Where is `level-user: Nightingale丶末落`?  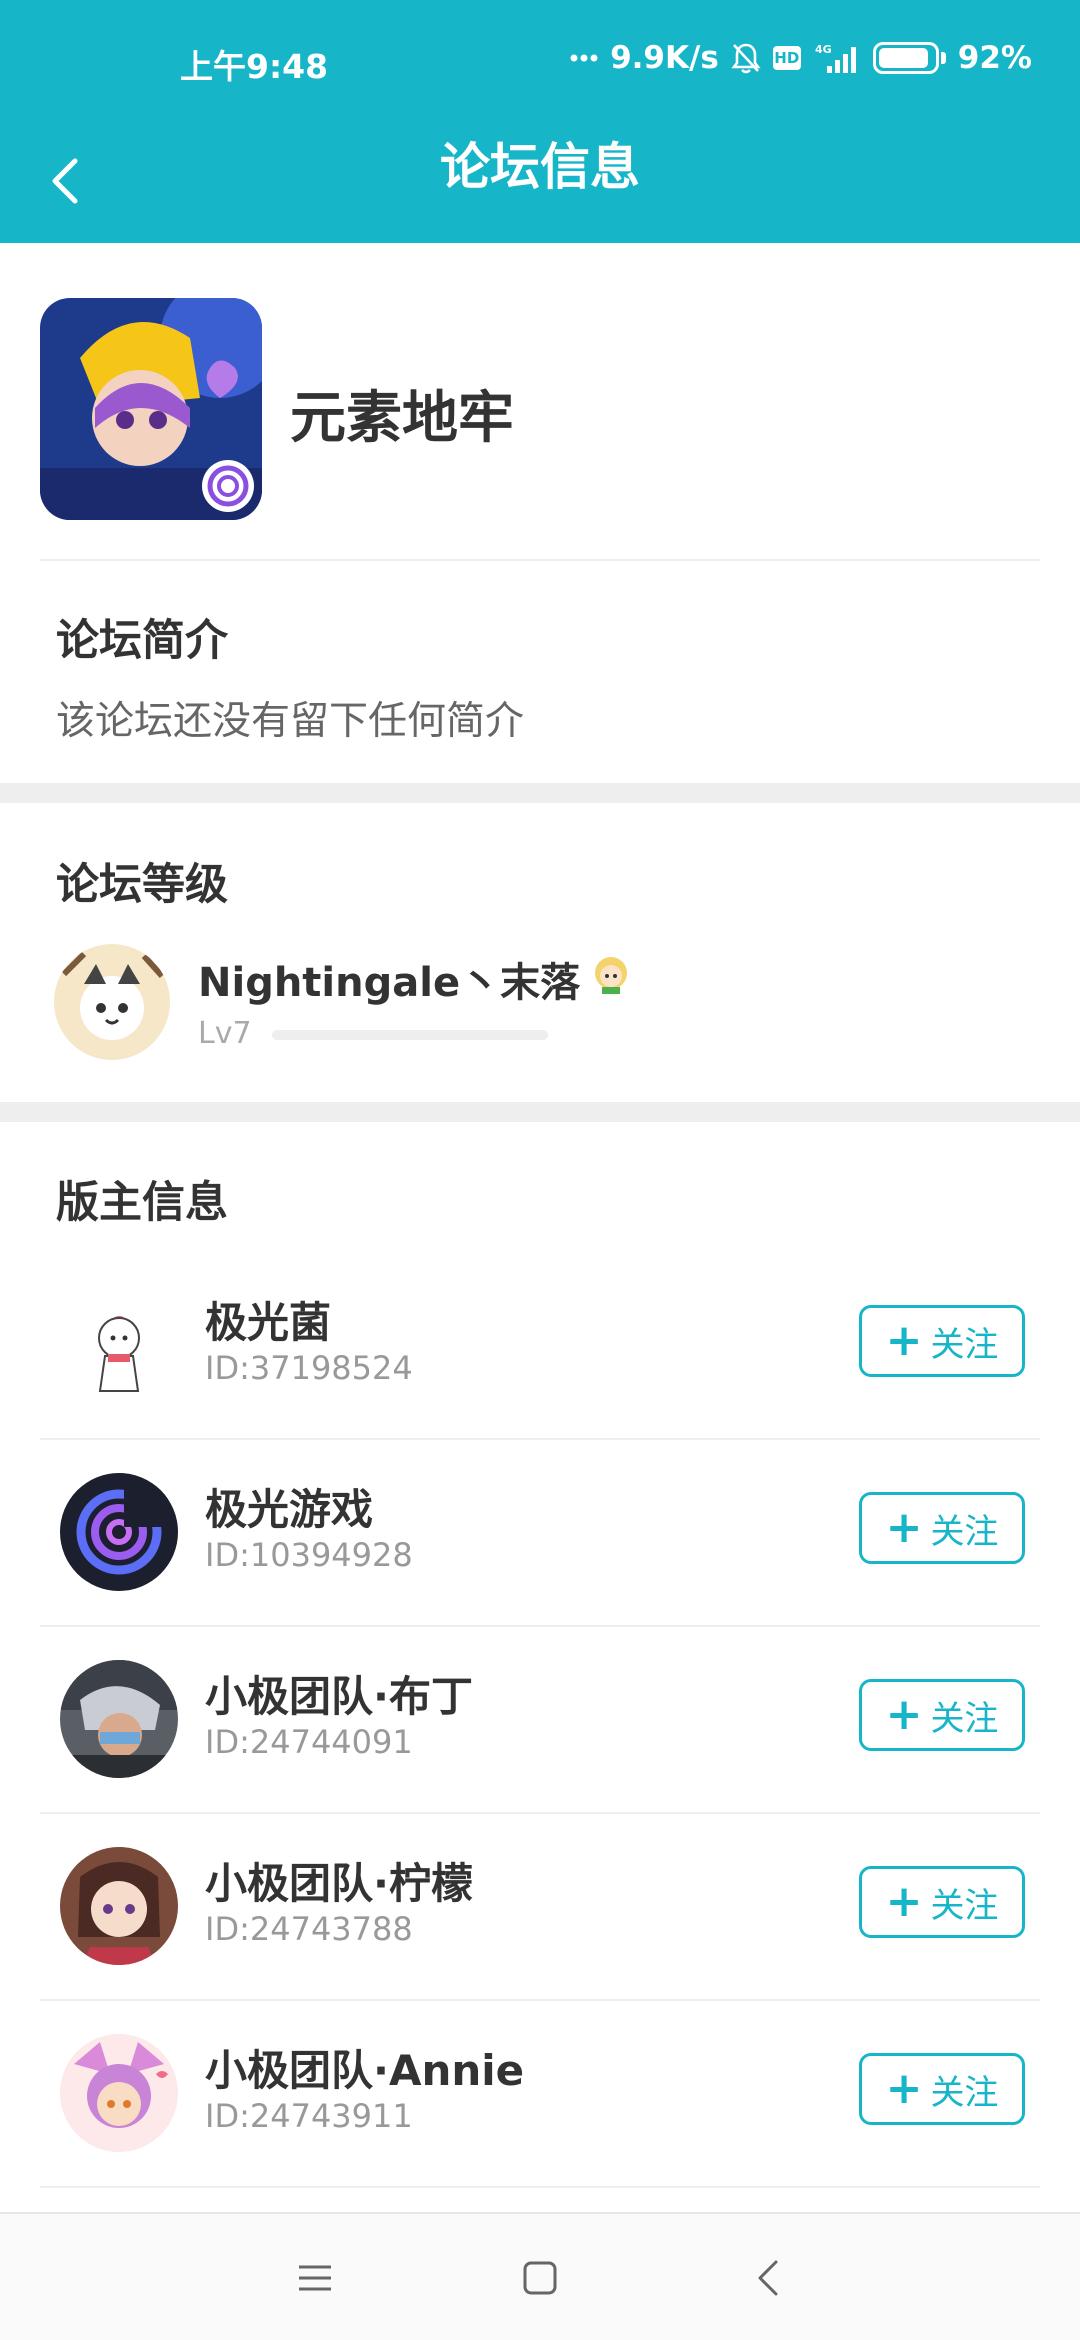 level-user: Nightingale丶末落 is located at coordinates (415, 979).